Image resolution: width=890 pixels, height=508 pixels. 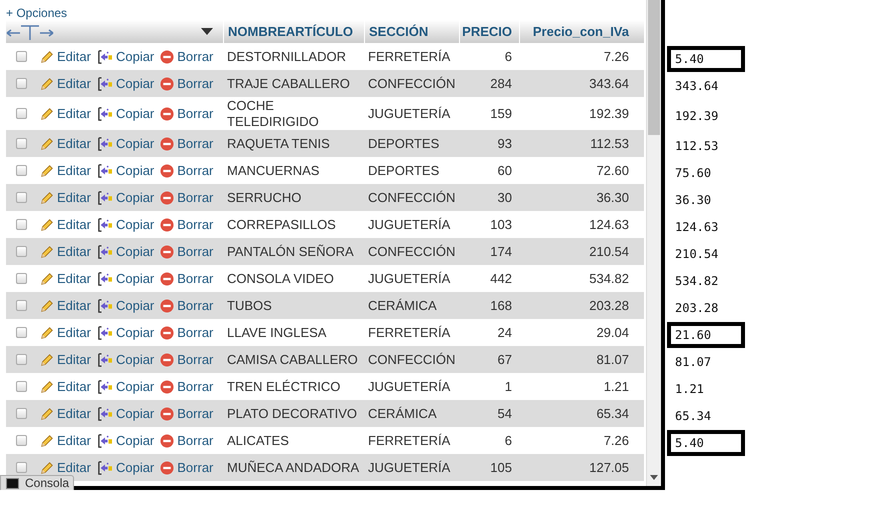 I want to click on table-cell-text: JUGUETERÍA, so click(x=409, y=468).